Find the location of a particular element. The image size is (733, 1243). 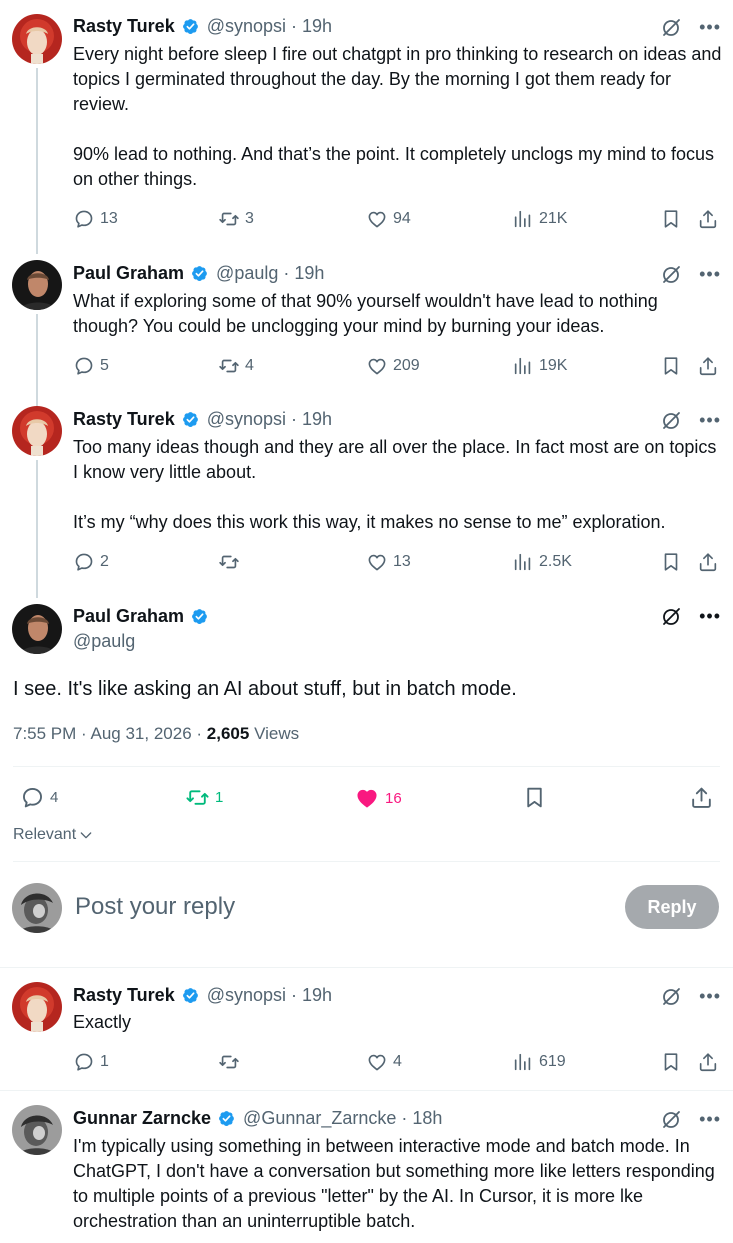

reply-button: 13 is located at coordinates (95, 219).